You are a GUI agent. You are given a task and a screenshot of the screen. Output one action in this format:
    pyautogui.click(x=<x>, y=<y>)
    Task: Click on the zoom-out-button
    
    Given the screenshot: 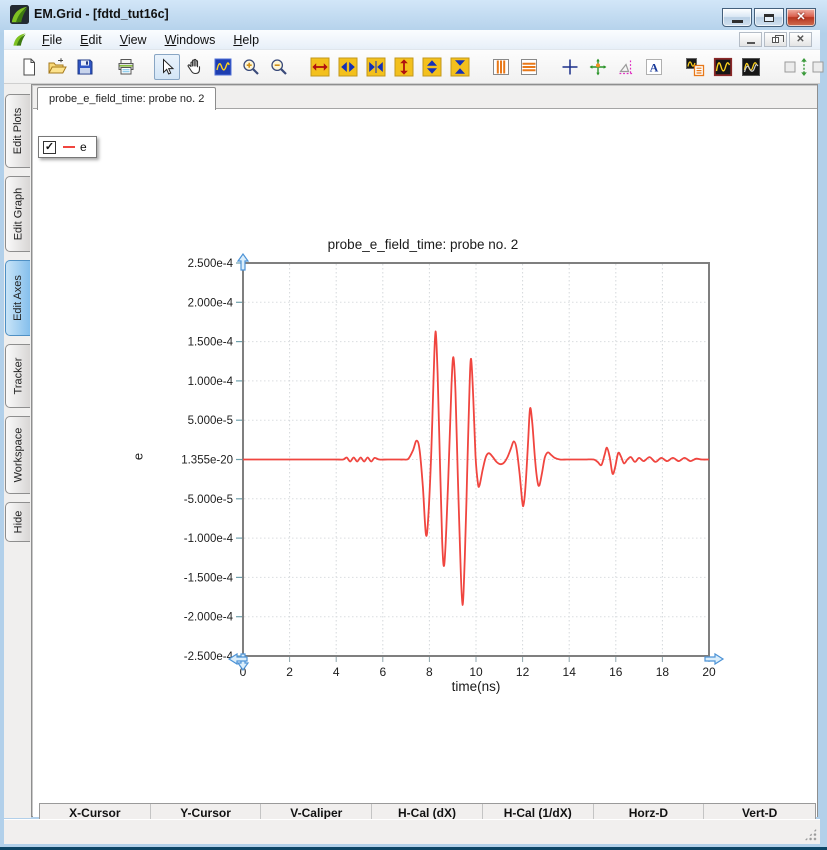 What is the action you would take?
    pyautogui.click(x=279, y=67)
    